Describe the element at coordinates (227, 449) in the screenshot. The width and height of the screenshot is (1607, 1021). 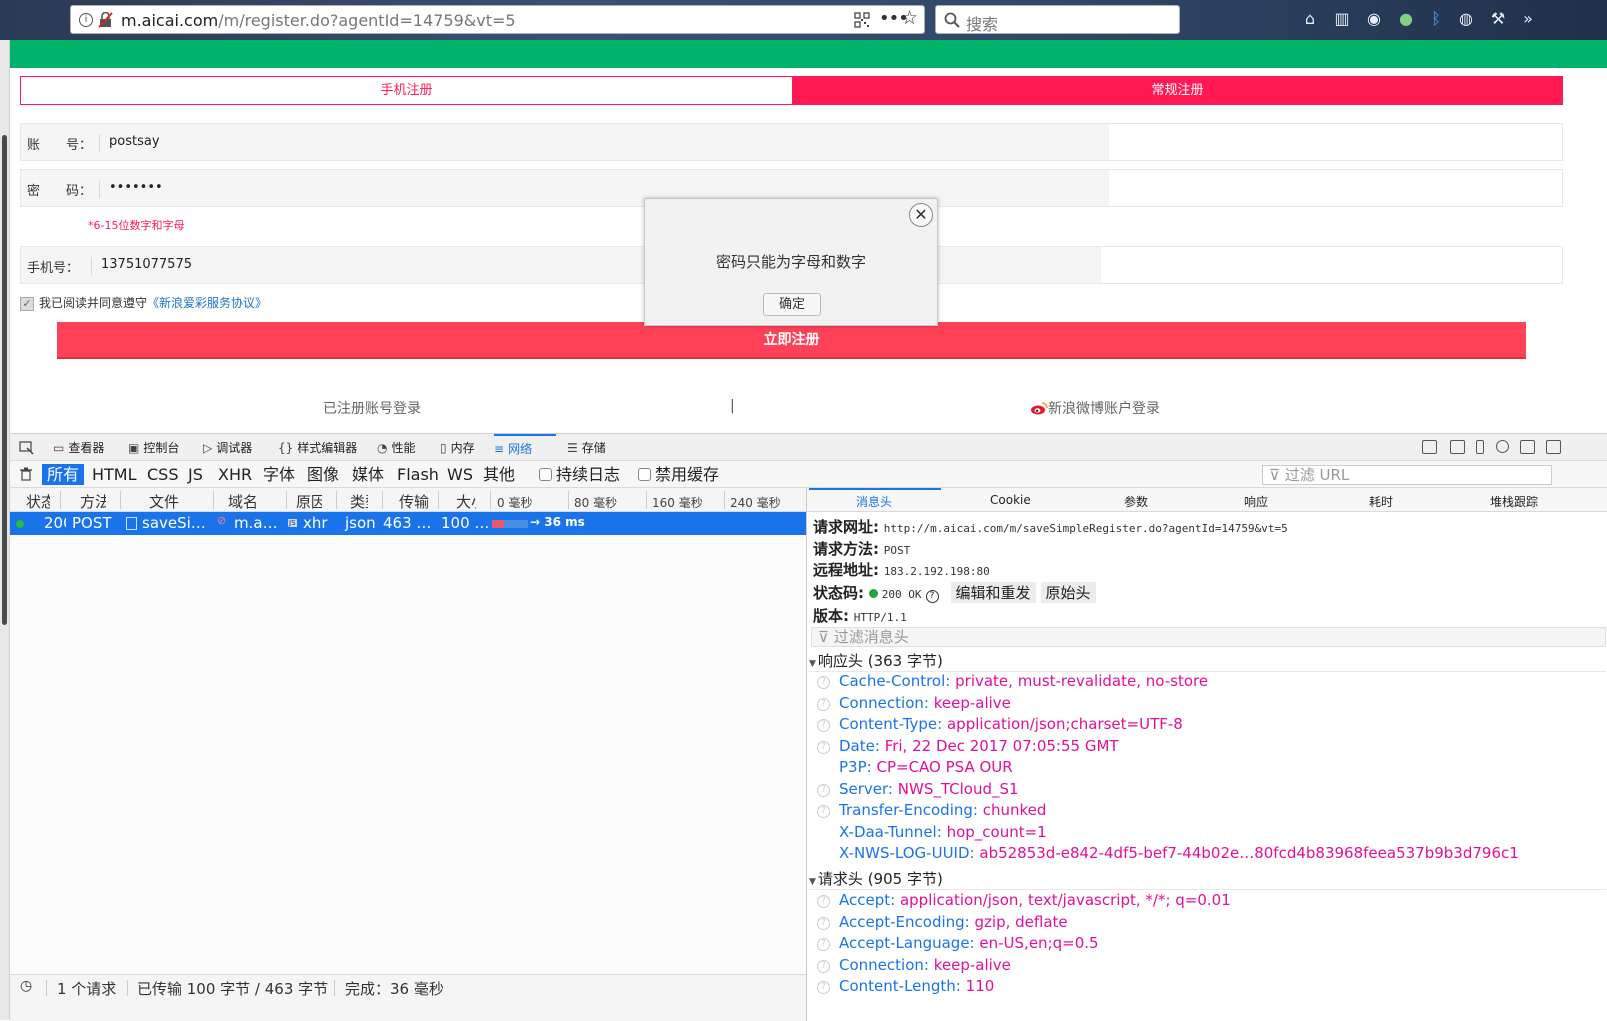
I see `tab-debugger: ▷ 调试器` at that location.